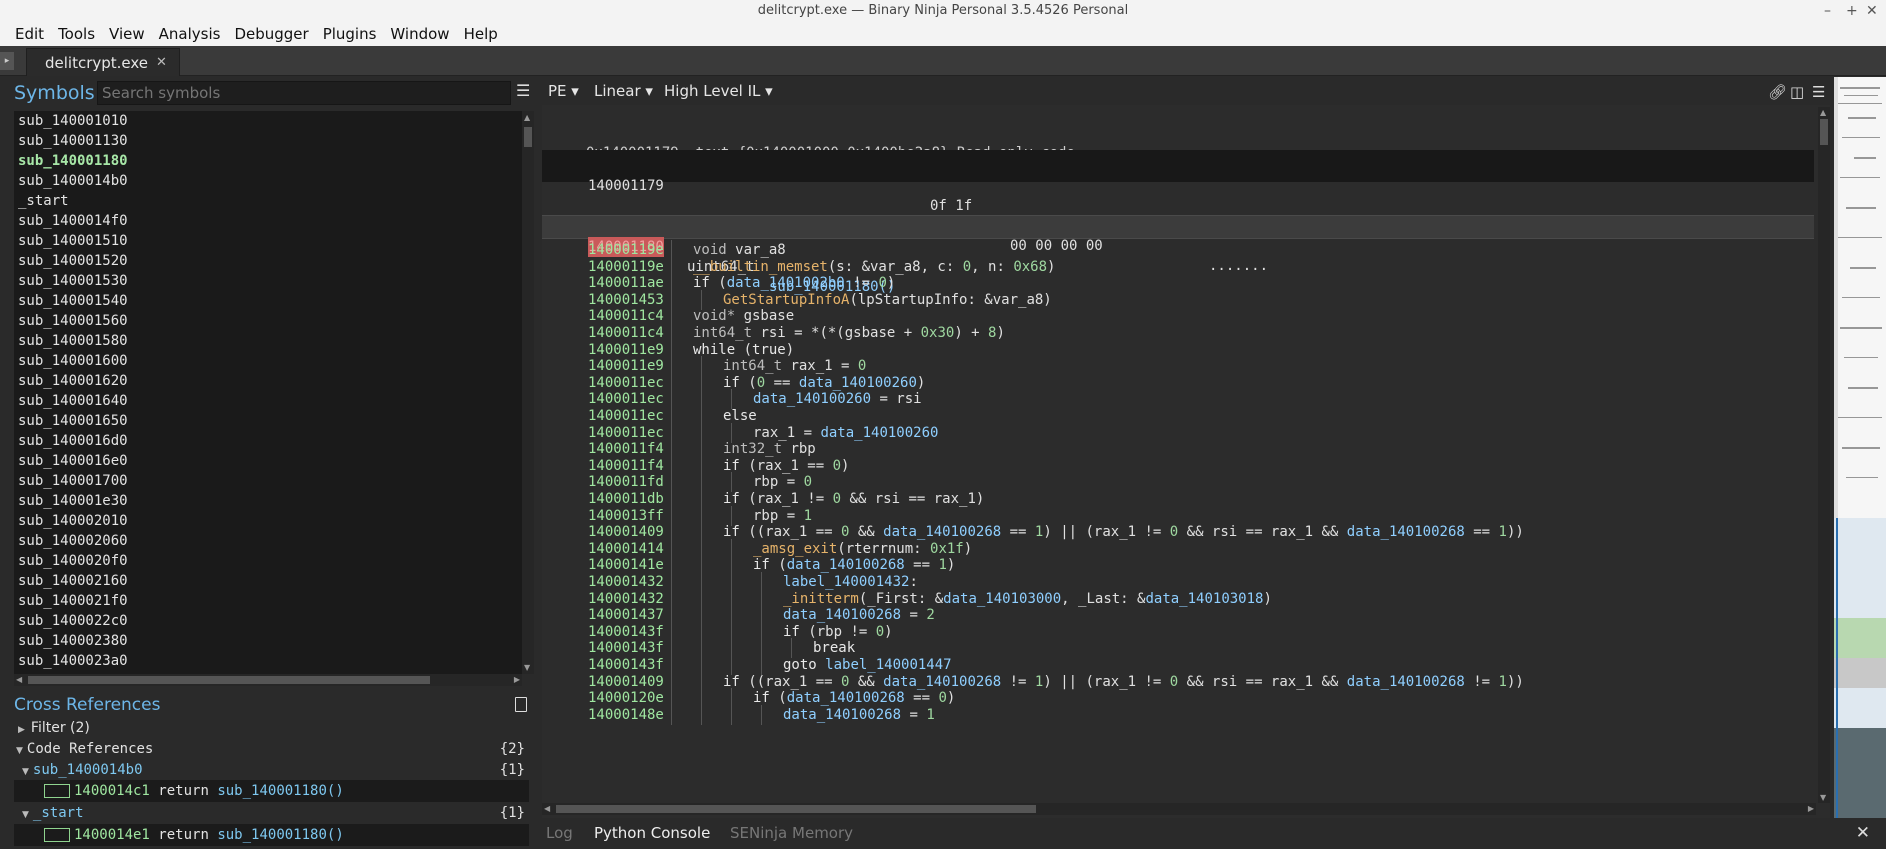  Describe the element at coordinates (268, 441) in the screenshot. I see `symbol-item: sub_1400016d0` at that location.